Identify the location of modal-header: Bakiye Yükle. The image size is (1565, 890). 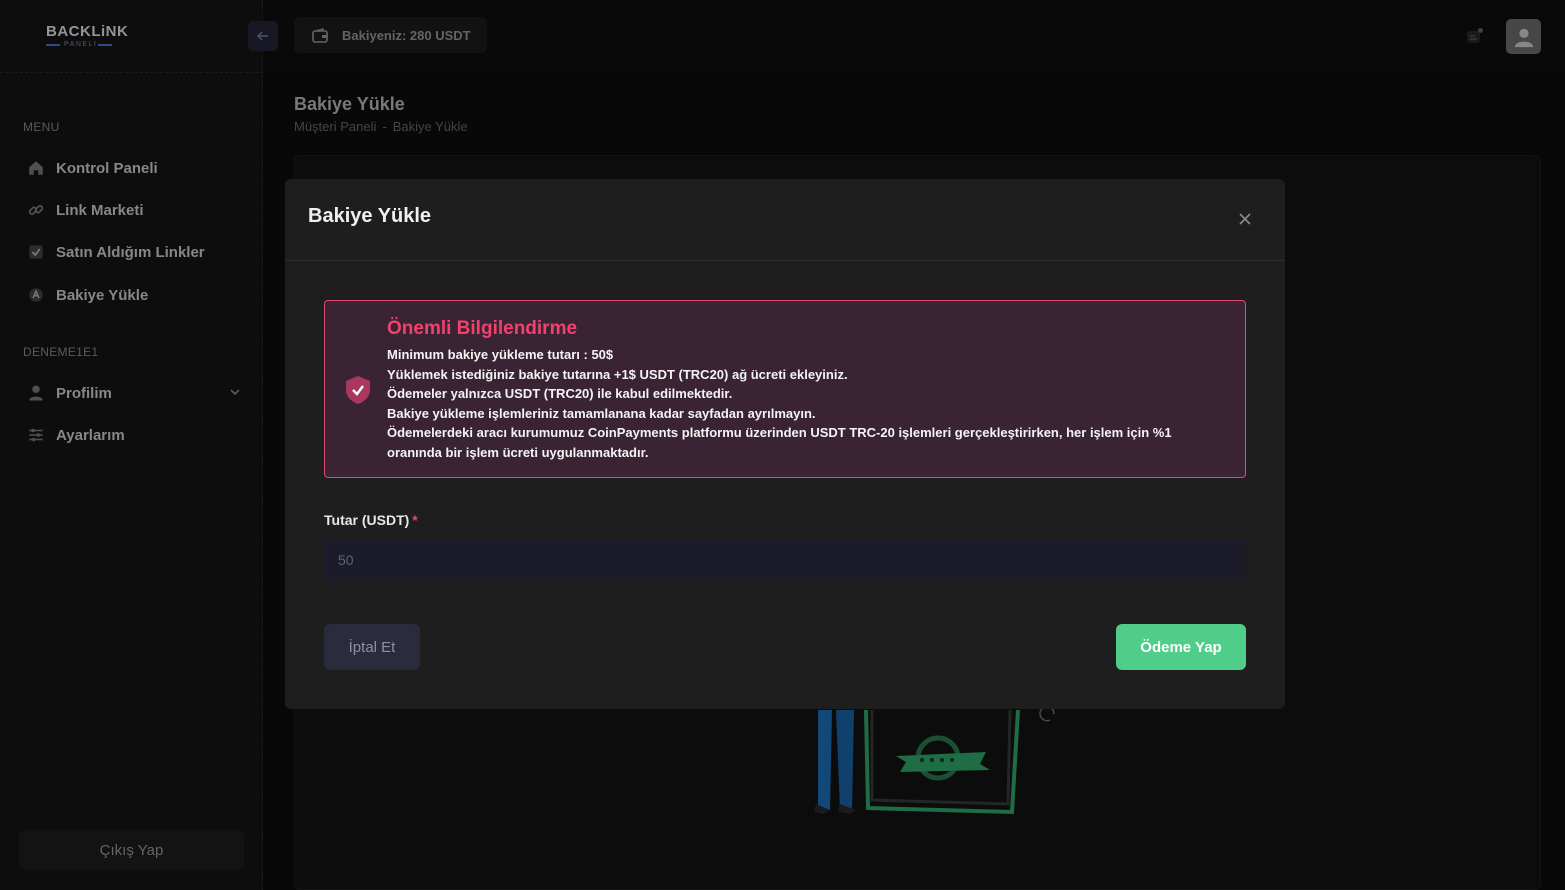
(785, 220).